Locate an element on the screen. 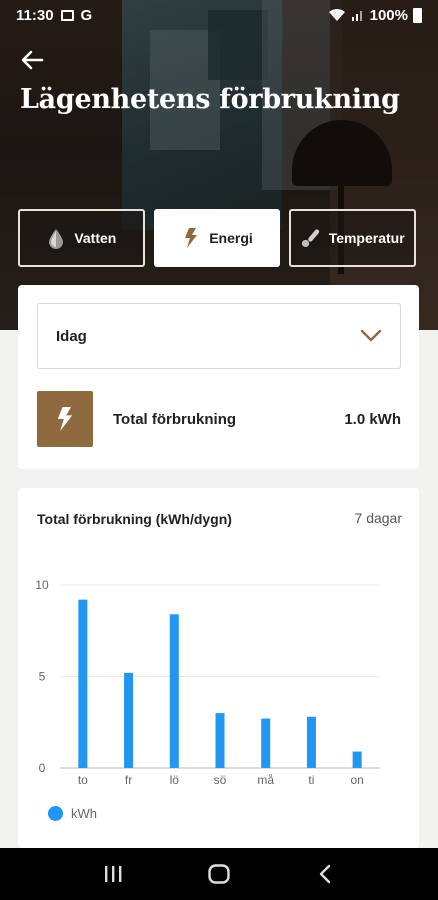  bar-sö is located at coordinates (220, 740).